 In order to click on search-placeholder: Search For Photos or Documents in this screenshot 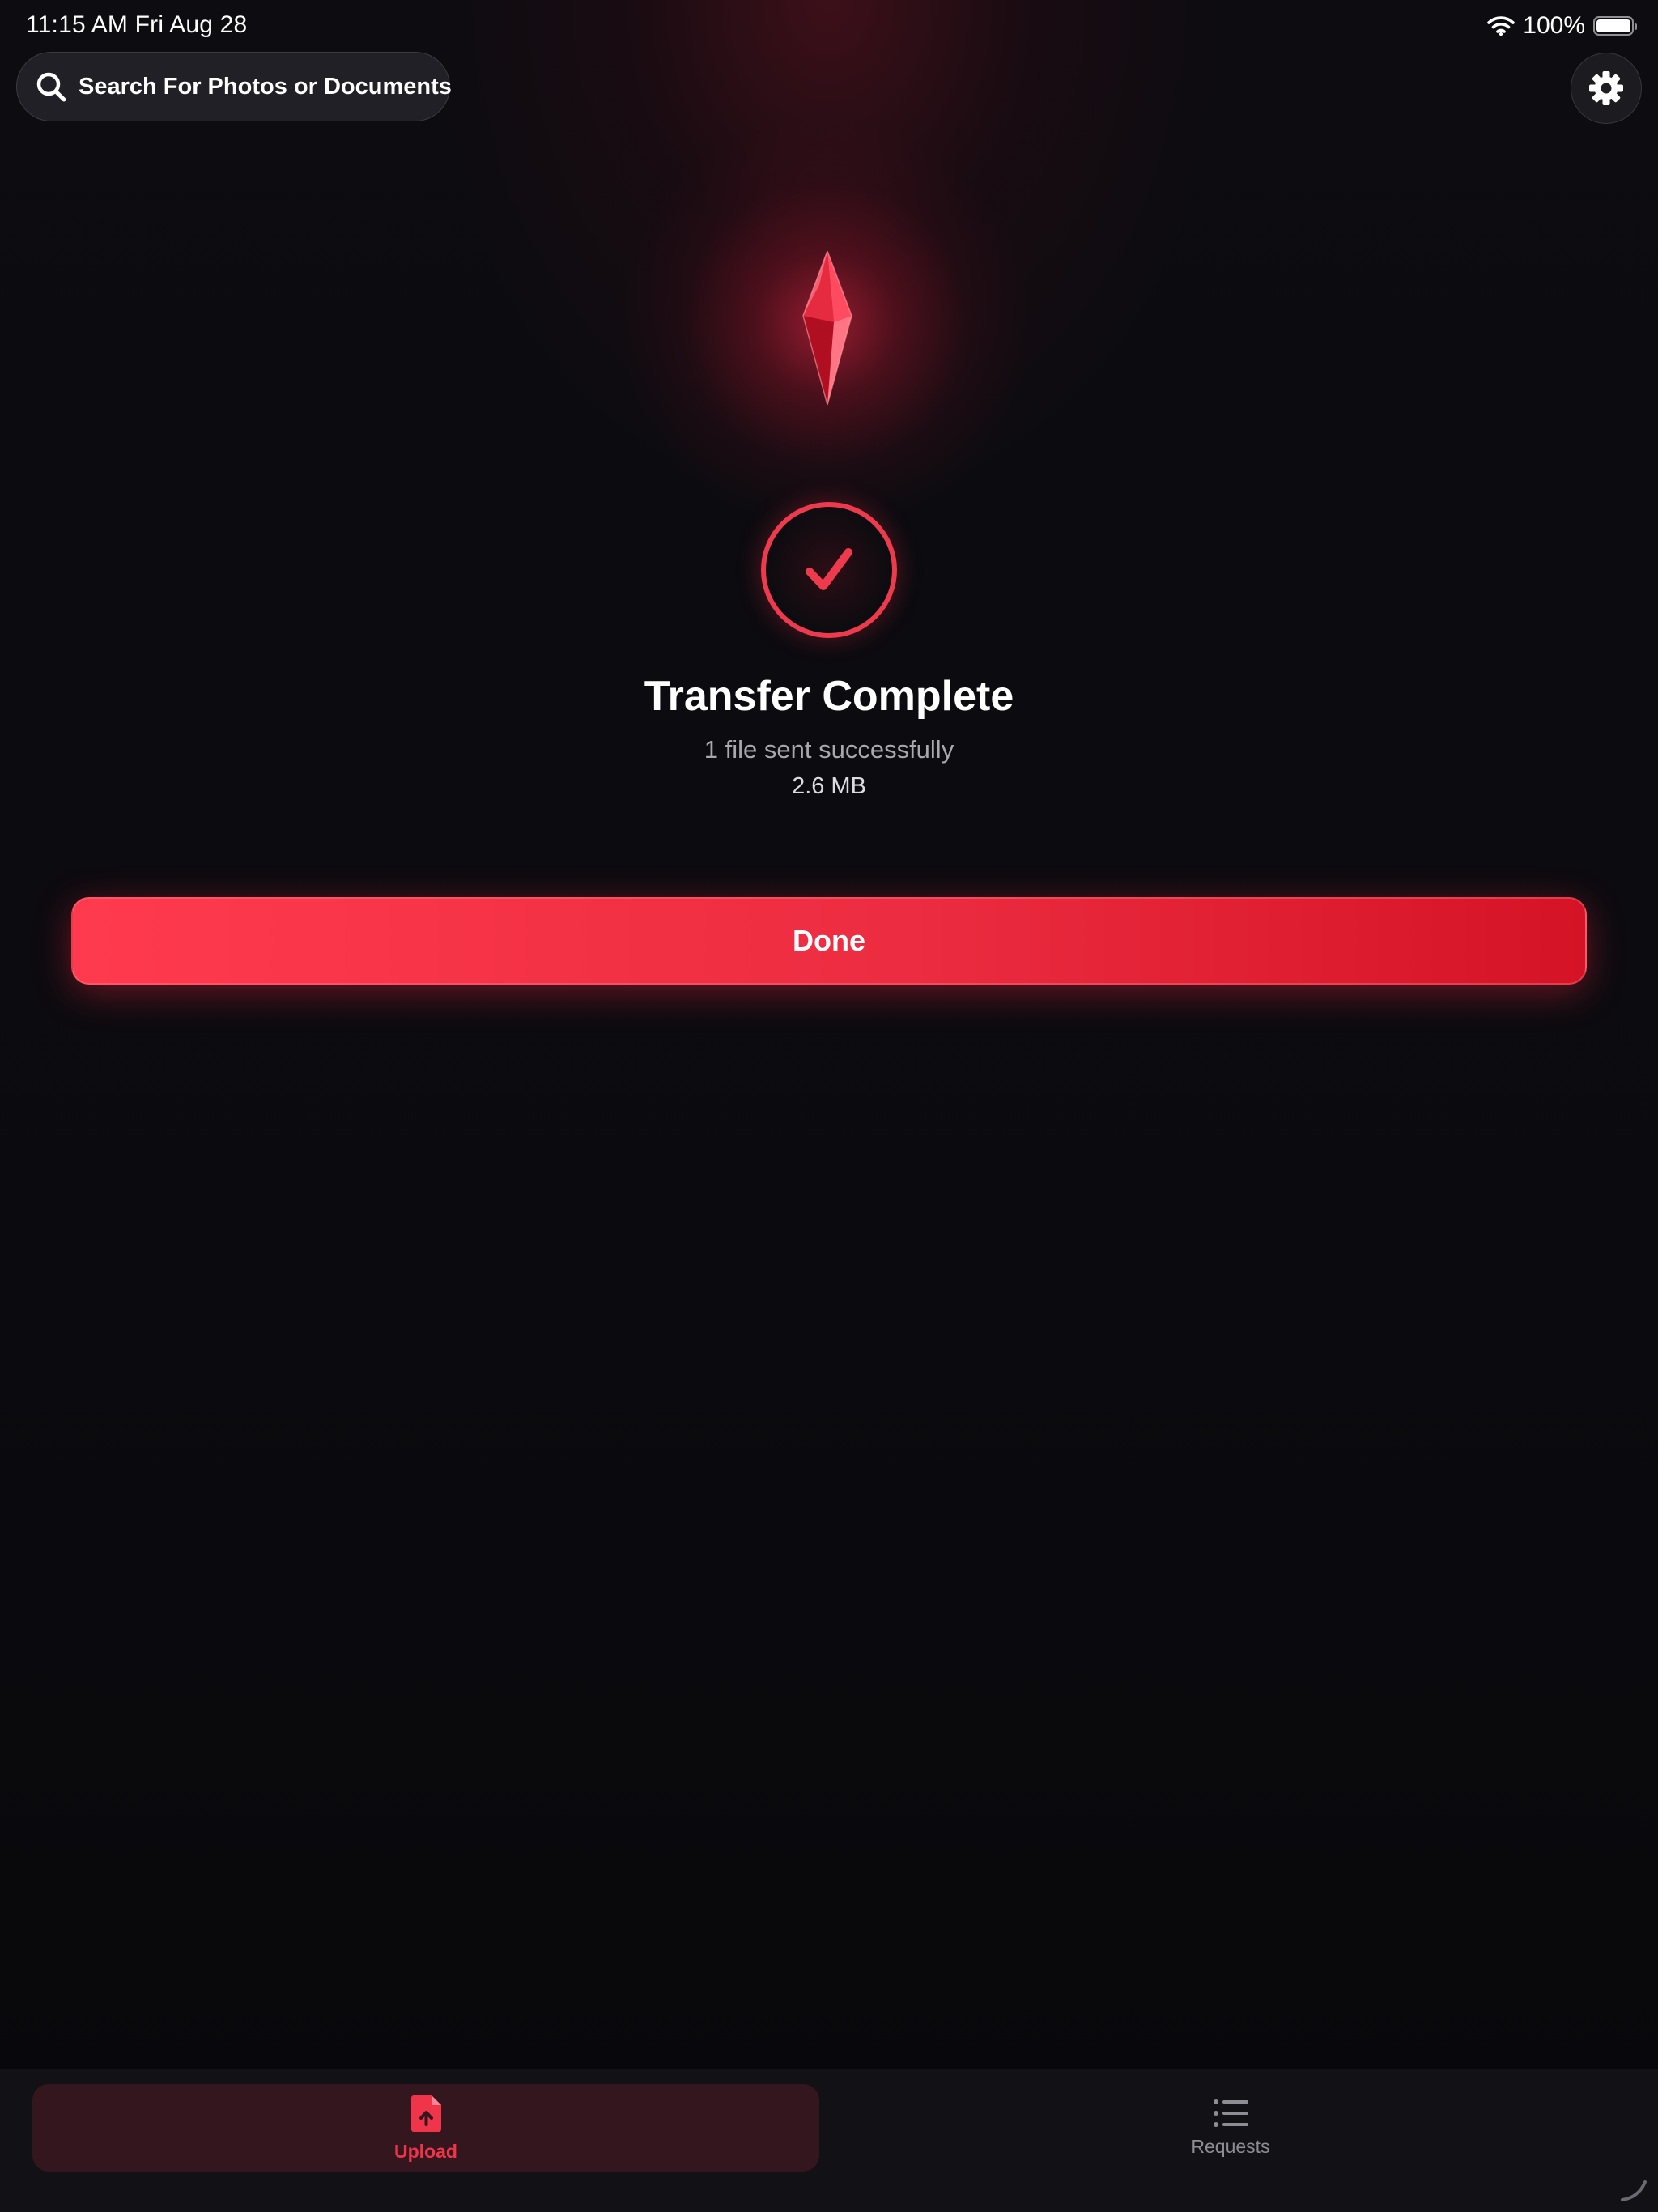, I will do `click(265, 87)`.